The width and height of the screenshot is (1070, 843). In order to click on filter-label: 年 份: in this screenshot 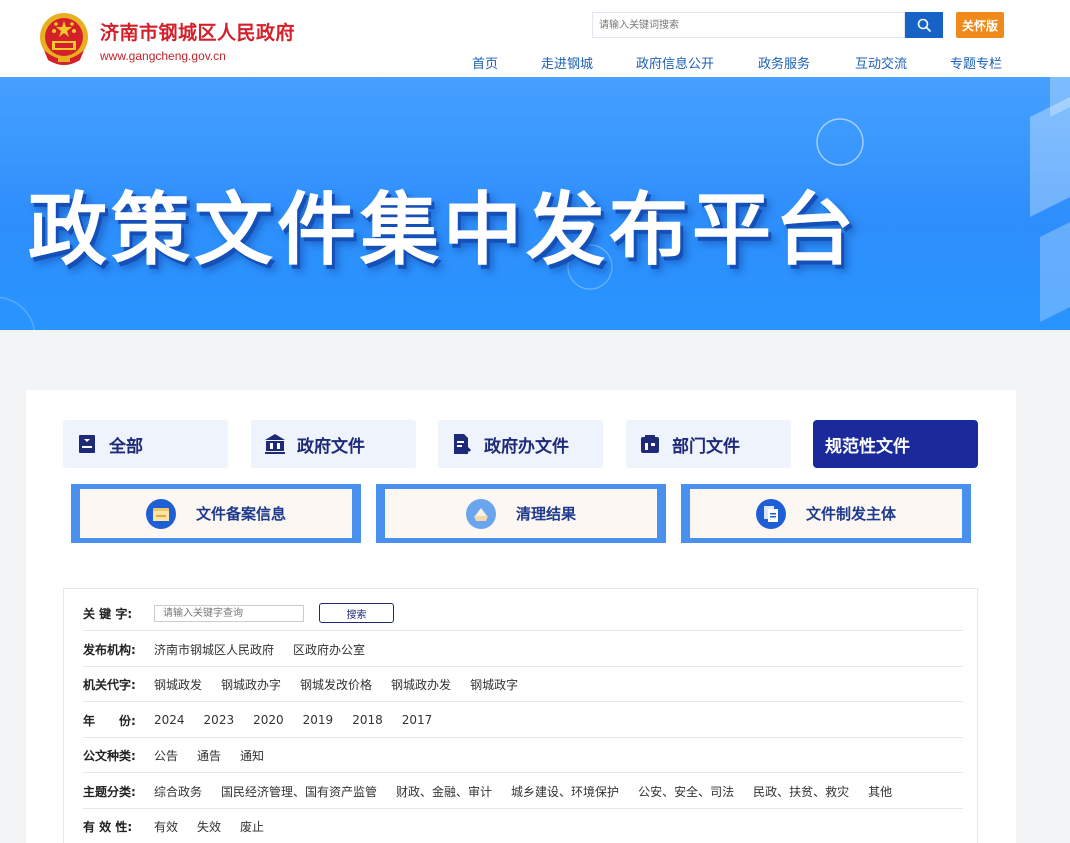, I will do `click(109, 720)`.